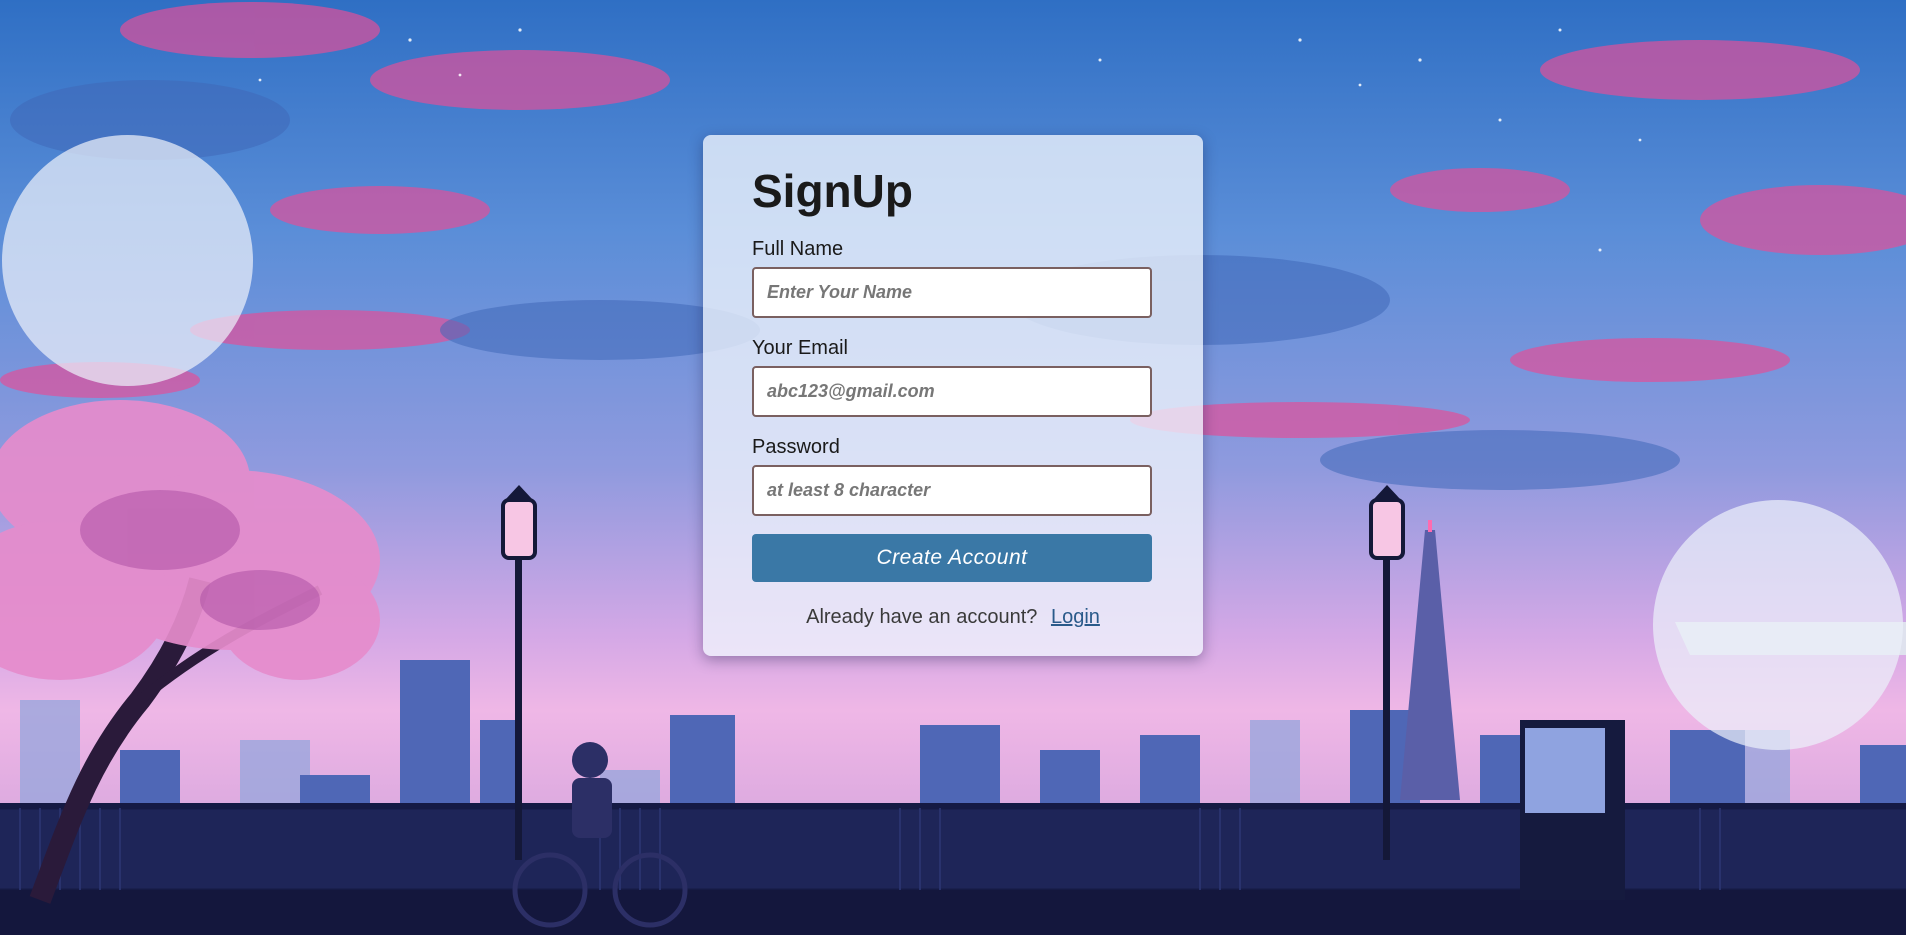 The width and height of the screenshot is (1906, 935). I want to click on form-title: SignUp, so click(832, 191).